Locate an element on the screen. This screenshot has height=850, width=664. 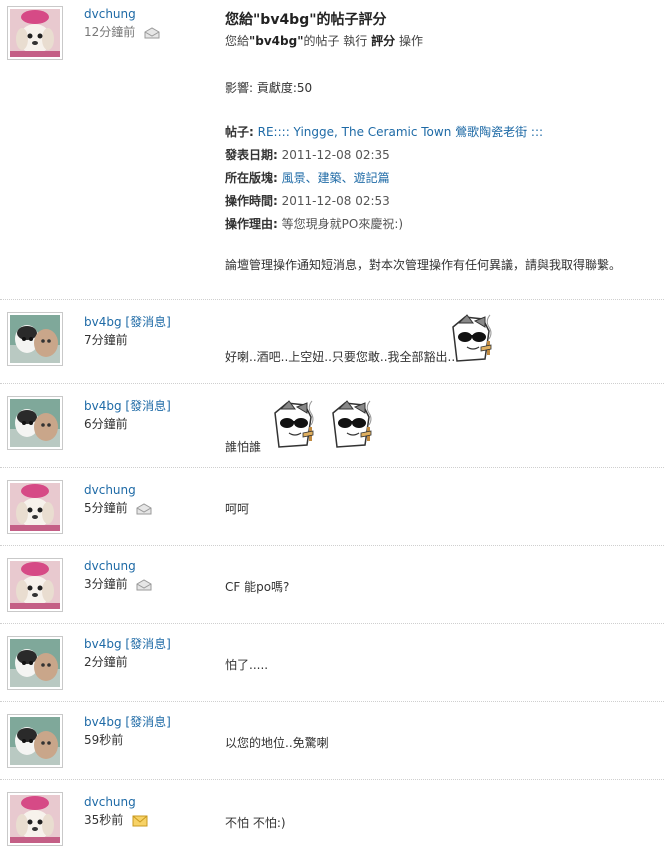
message-time: 35秒前 is located at coordinates (116, 820).